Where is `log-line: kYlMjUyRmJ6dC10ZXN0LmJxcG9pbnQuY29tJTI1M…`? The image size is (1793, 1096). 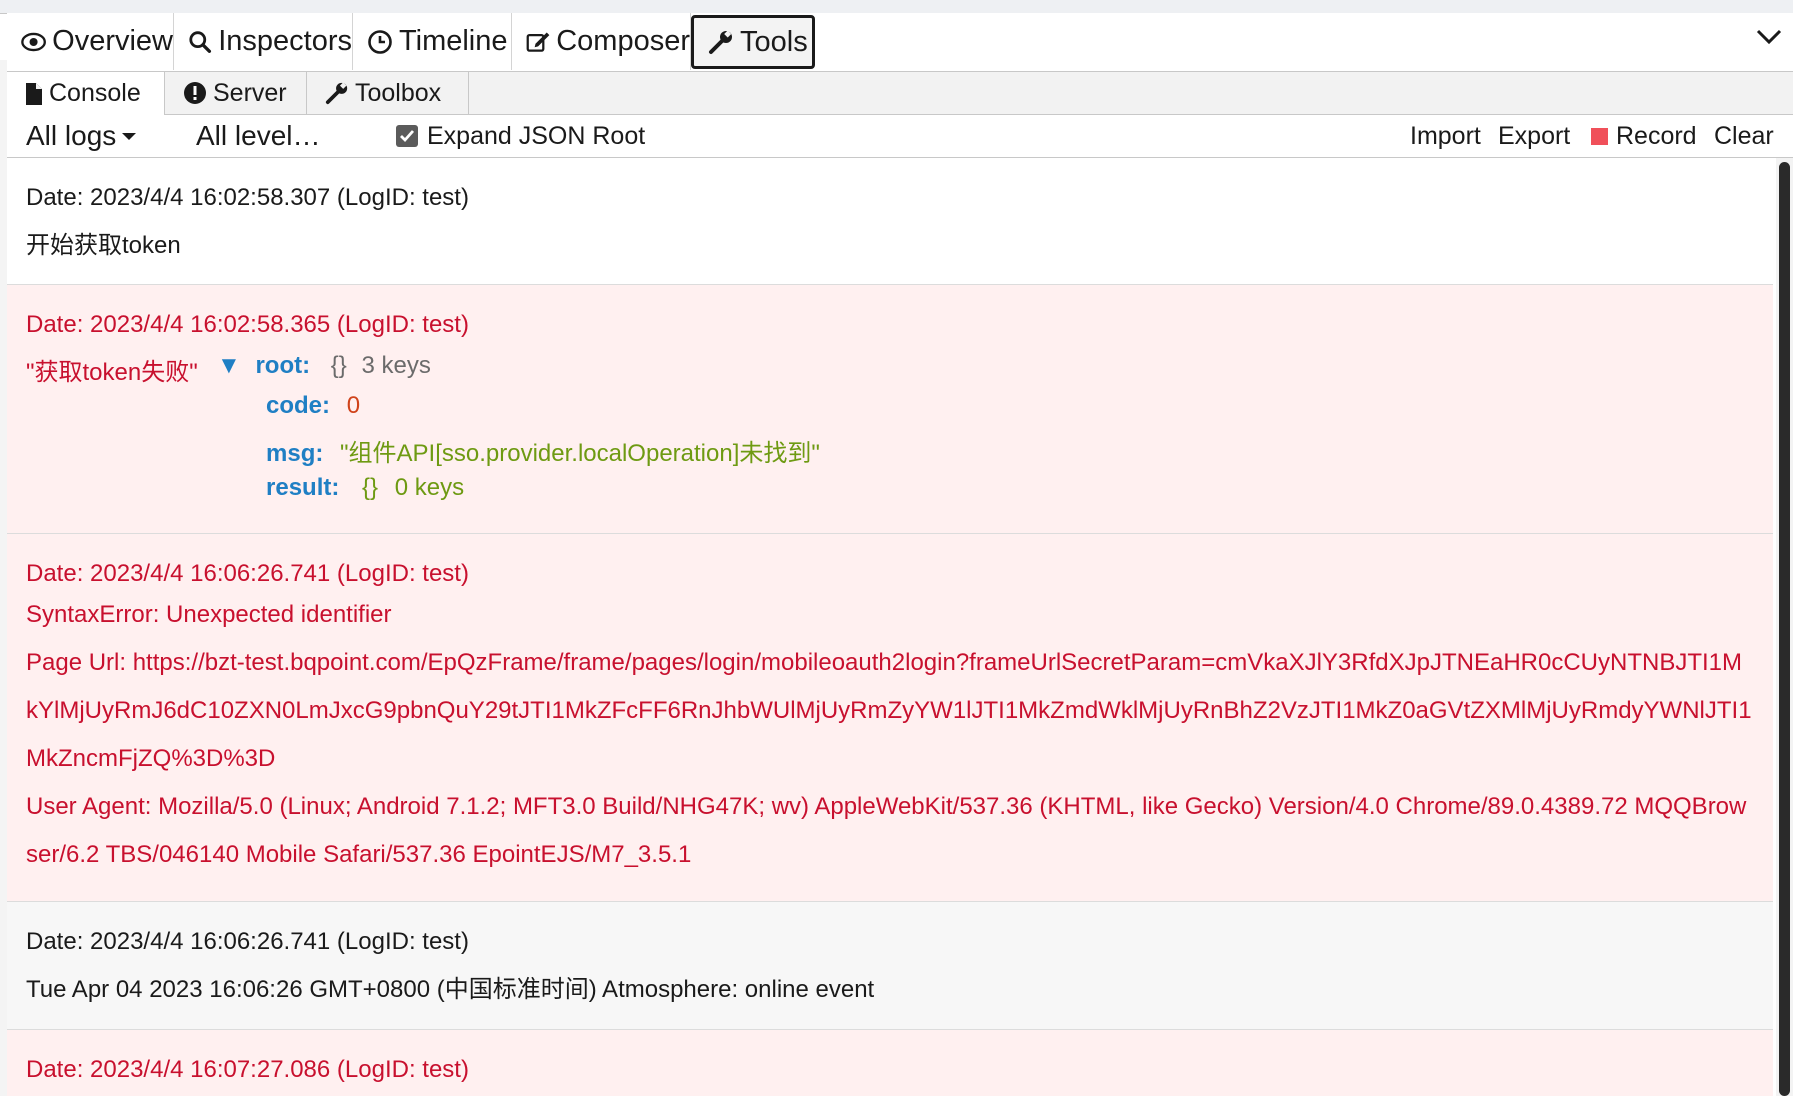
log-line: kYlMjUyRmJ6dC10ZXN0LmJxcG9pbnQuY29tJTI1M… is located at coordinates (889, 710).